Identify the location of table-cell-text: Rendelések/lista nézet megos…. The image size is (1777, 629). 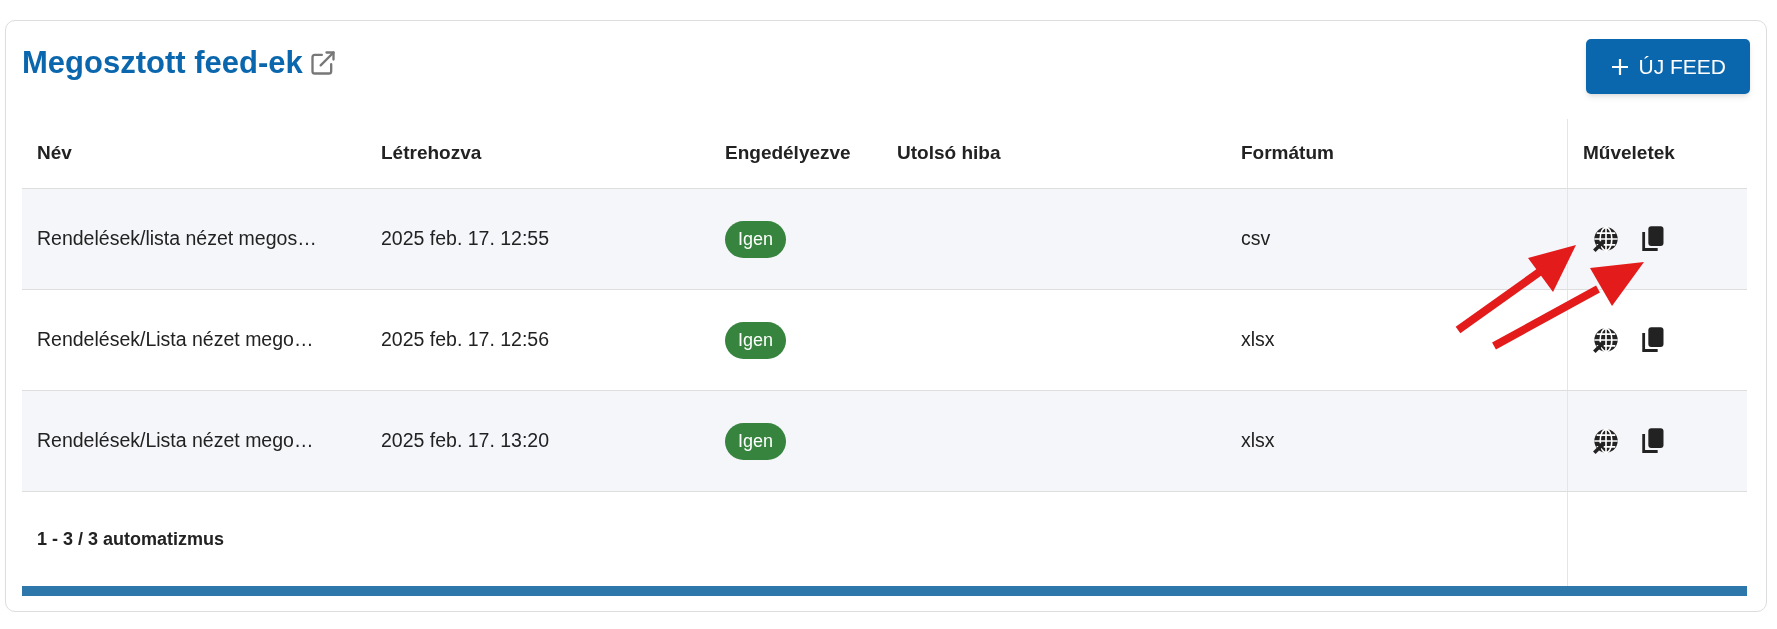
(177, 239).